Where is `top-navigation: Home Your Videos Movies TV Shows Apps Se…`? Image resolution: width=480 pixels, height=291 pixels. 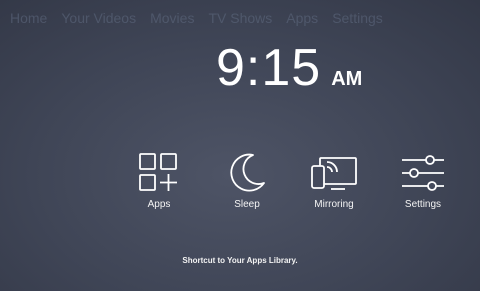 top-navigation: Home Your Videos Movies TV Shows Apps Se… is located at coordinates (245, 18).